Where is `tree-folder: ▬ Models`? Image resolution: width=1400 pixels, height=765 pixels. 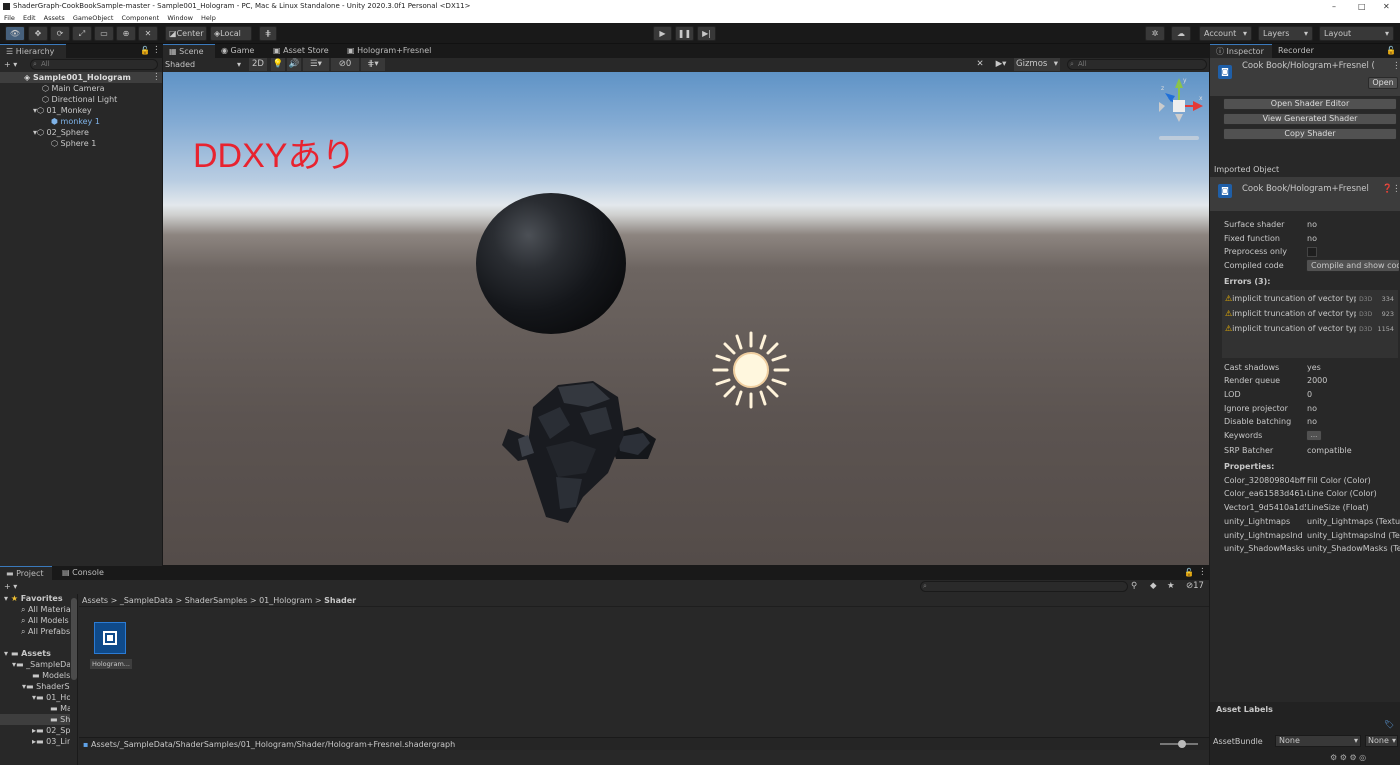
tree-folder: ▬ Models is located at coordinates (51, 675).